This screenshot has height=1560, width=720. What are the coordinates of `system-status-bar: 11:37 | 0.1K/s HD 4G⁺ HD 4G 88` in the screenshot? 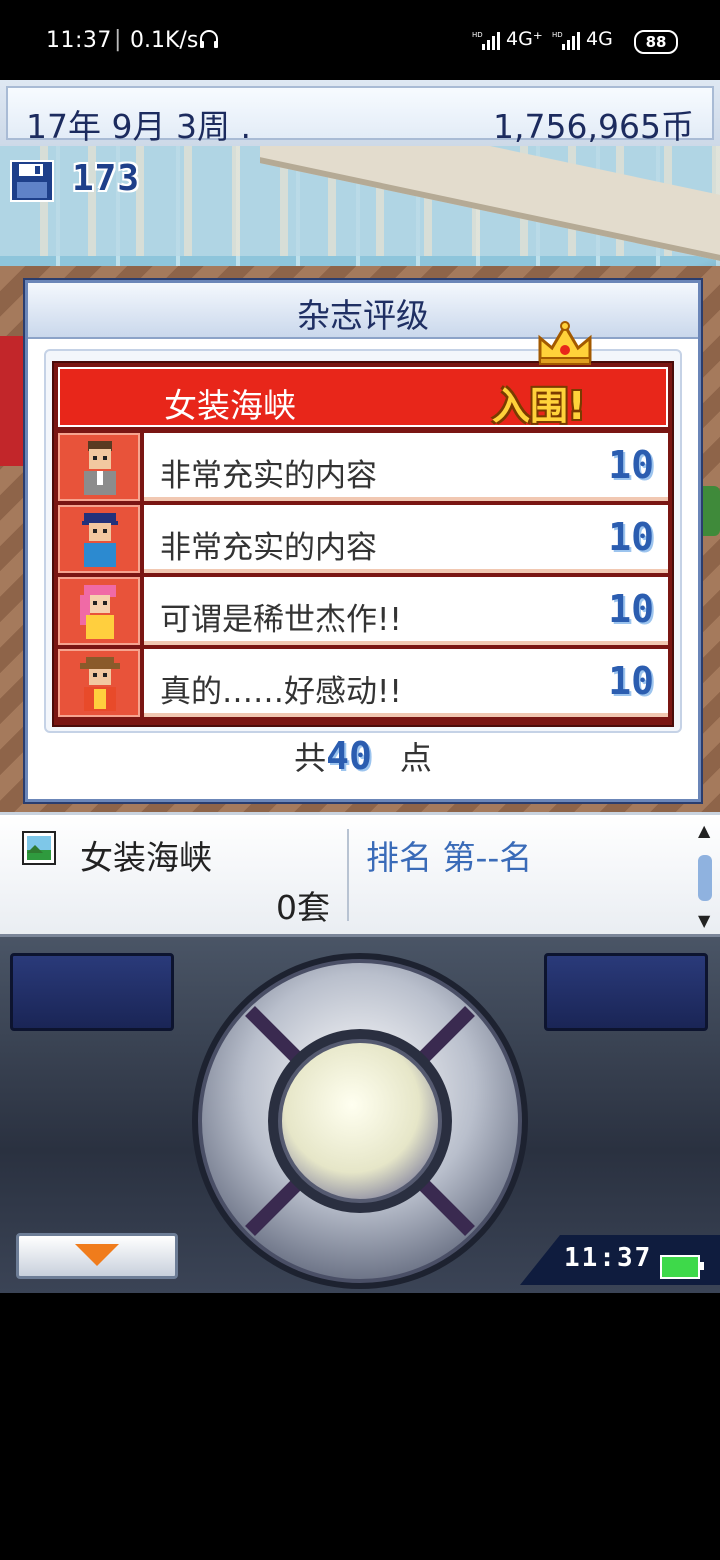 It's located at (360, 40).